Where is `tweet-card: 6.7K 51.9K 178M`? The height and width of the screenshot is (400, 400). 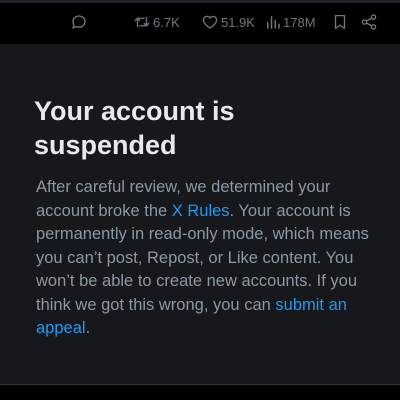 tweet-card: 6.7K 51.9K 178M is located at coordinates (200, 22).